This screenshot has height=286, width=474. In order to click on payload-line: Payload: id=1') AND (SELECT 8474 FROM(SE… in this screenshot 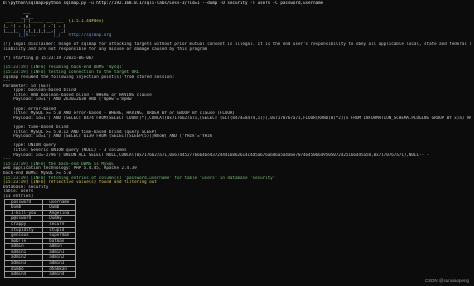, I will do `click(237, 117)`.